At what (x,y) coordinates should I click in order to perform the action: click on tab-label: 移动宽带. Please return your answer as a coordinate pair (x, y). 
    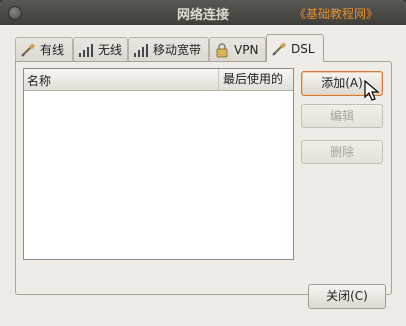
    Looking at the image, I should click on (177, 50).